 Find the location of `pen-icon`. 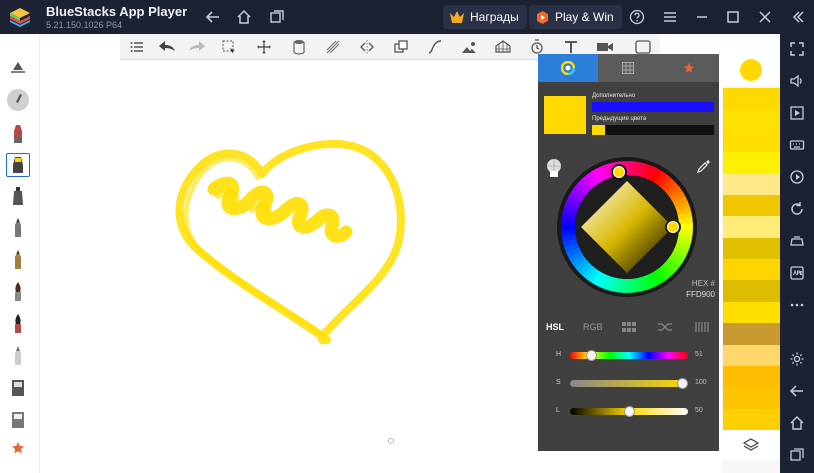

pen-icon is located at coordinates (18, 228).